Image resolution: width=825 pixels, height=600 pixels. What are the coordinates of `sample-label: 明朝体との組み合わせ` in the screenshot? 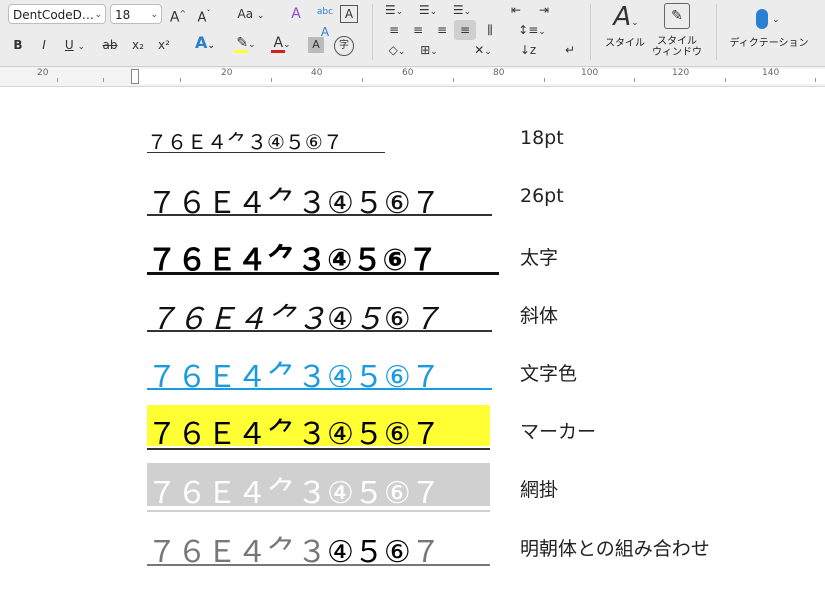 It's located at (615, 549).